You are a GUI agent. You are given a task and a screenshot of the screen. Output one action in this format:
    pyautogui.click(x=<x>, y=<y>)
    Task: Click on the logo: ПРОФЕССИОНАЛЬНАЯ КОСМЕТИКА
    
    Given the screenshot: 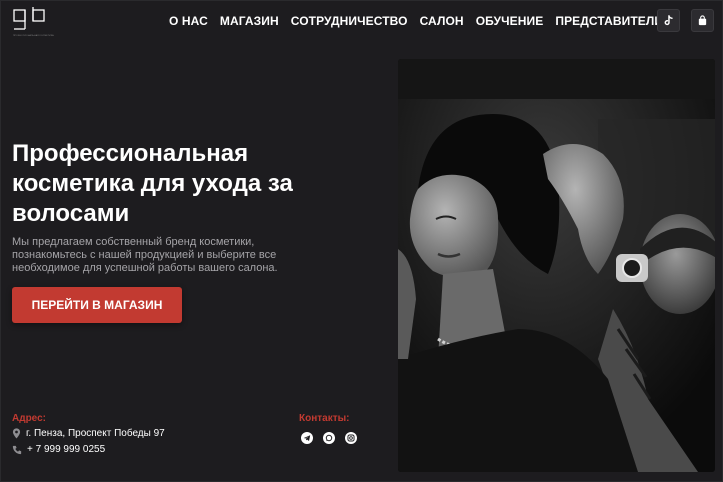 What is the action you would take?
    pyautogui.click(x=33, y=24)
    